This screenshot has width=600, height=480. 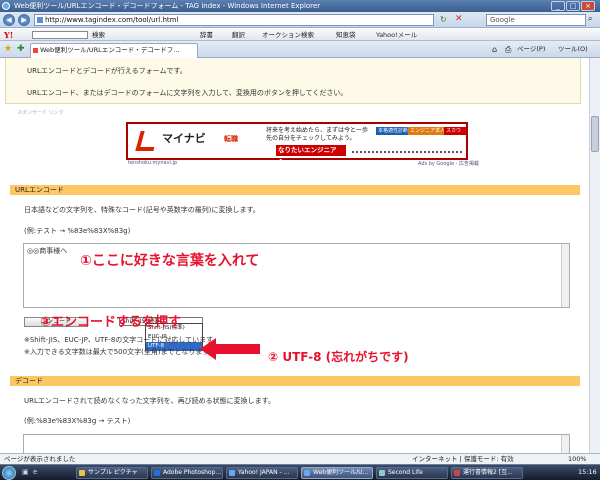 What do you see at coordinates (346, 35) in the screenshot?
I see `yahoo-item-chiebukuro: 知恵袋` at bounding box center [346, 35].